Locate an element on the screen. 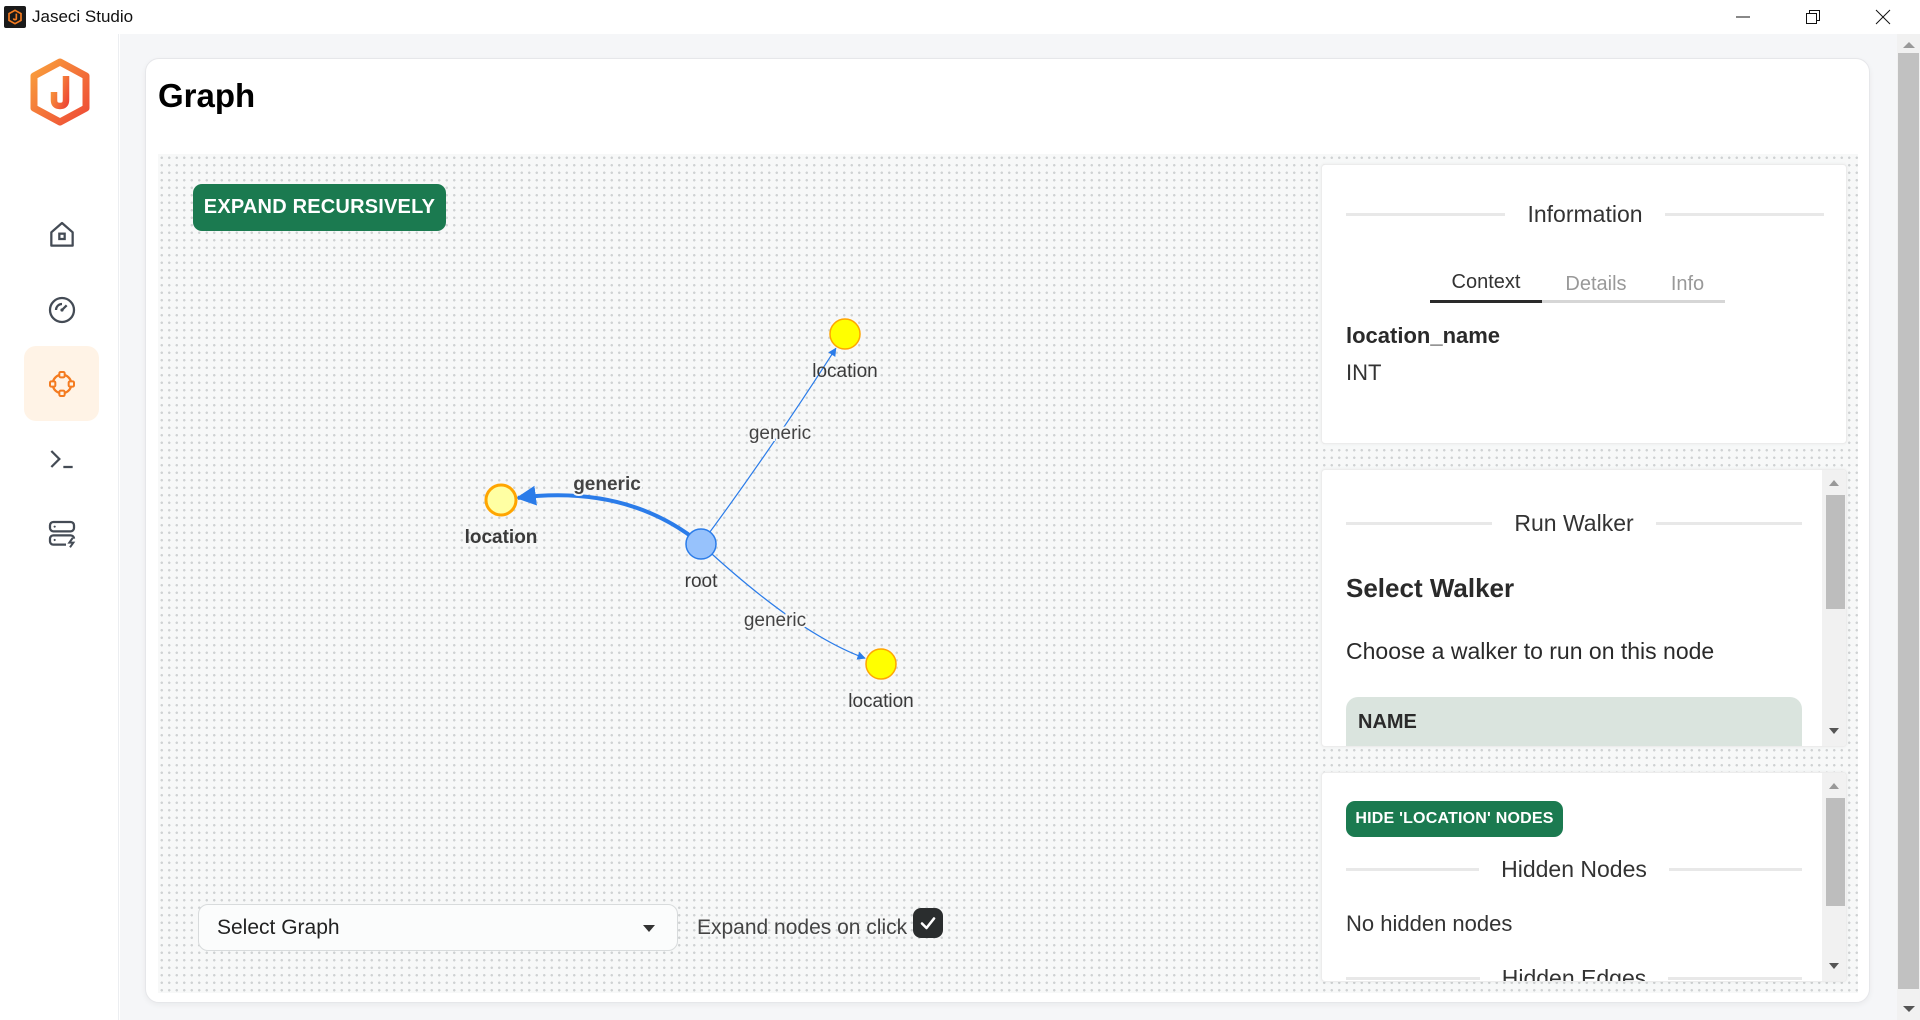  select-walker-heading: Select Walker is located at coordinates (1430, 588).